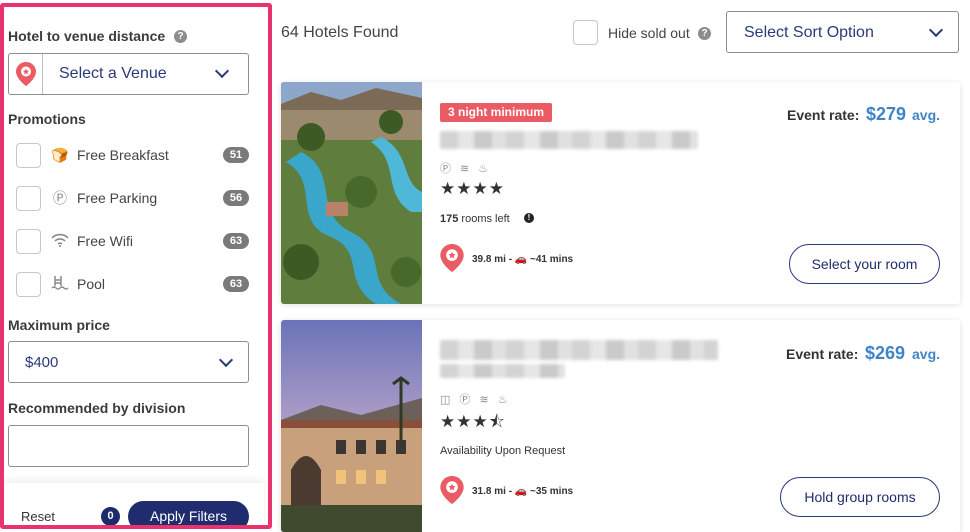 The height and width of the screenshot is (532, 970). I want to click on rooms-left-count: 175, so click(449, 219).